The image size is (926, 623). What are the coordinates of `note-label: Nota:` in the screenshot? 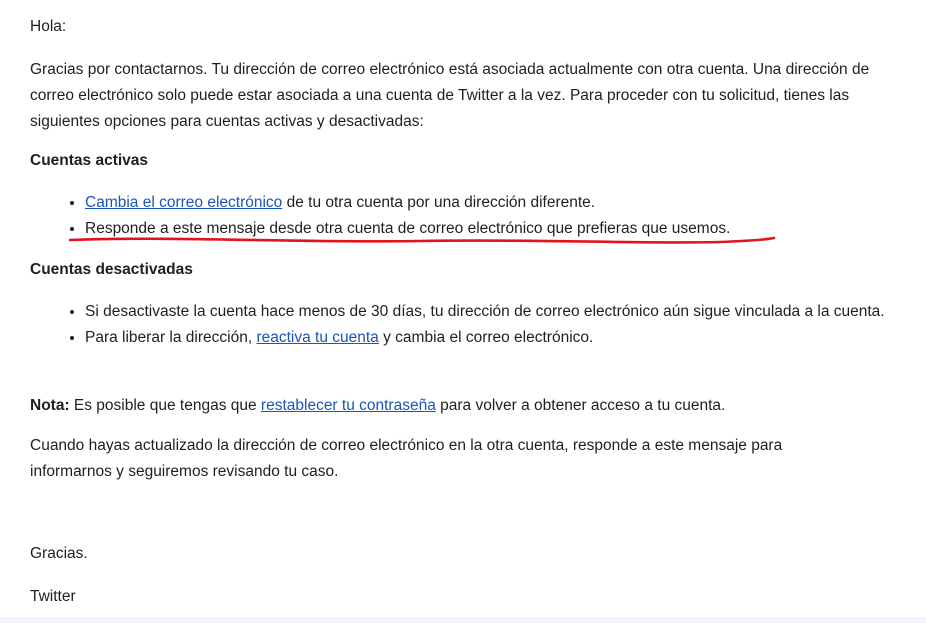 It's located at (50, 405).